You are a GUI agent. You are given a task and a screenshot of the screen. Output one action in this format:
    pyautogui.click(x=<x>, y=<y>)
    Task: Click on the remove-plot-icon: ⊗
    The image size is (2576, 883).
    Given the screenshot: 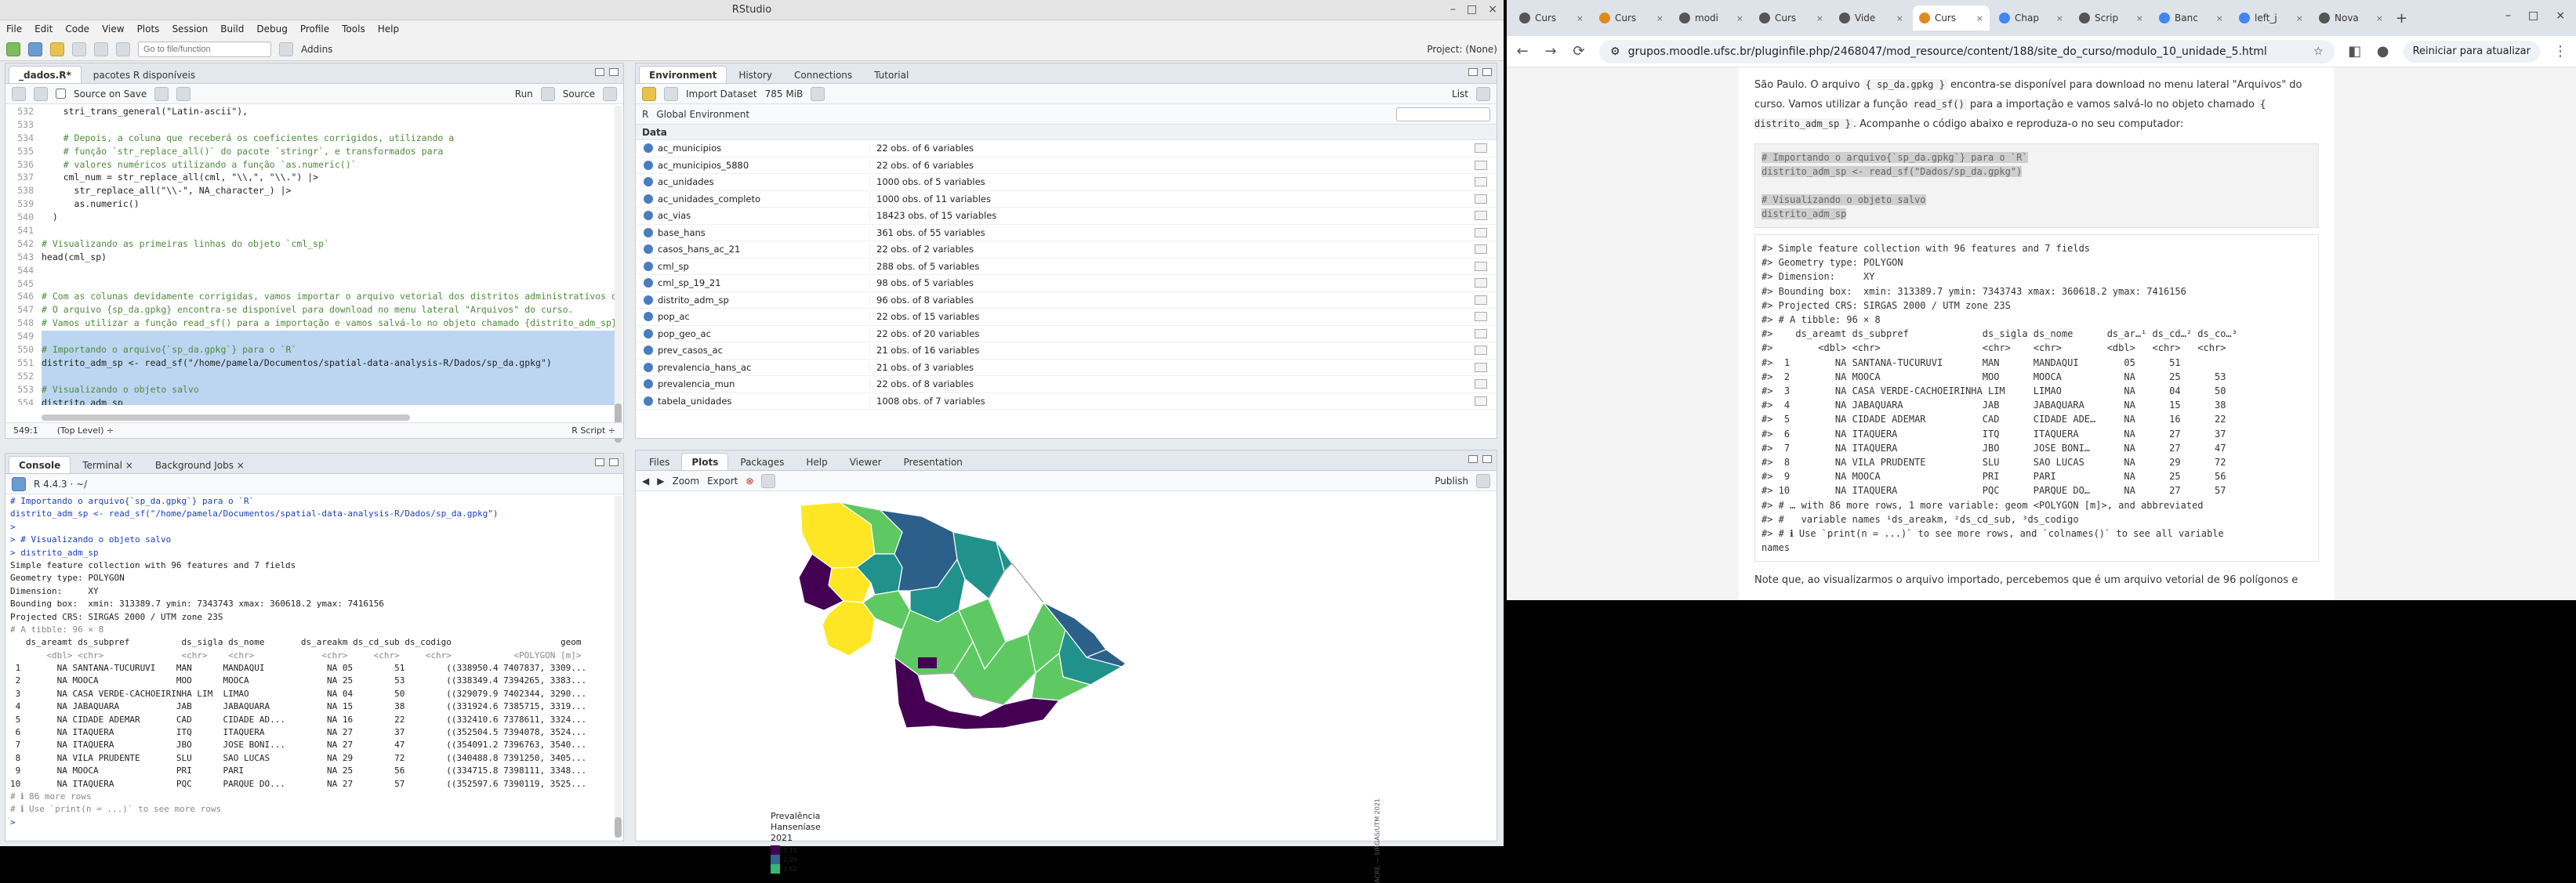 What is the action you would take?
    pyautogui.click(x=750, y=481)
    